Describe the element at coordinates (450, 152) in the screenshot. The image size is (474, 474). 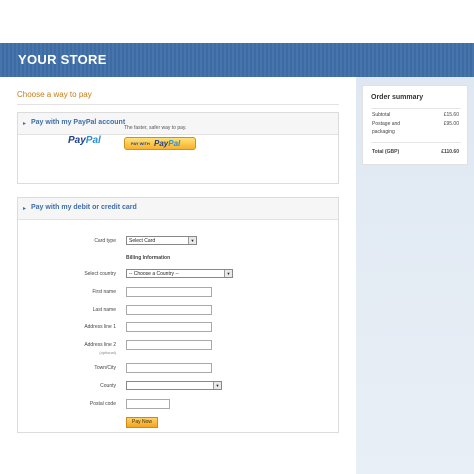
I see `total-value: £110.60` at that location.